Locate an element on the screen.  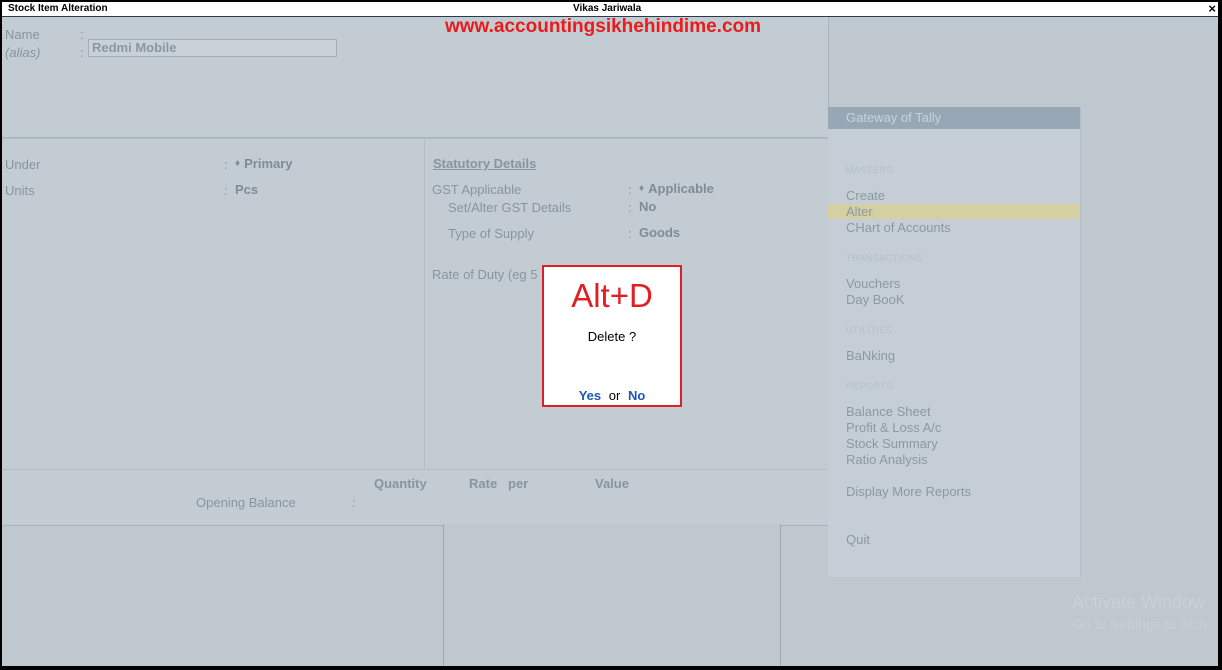
window-title: Stock Item Alteration is located at coordinates (58, 8).